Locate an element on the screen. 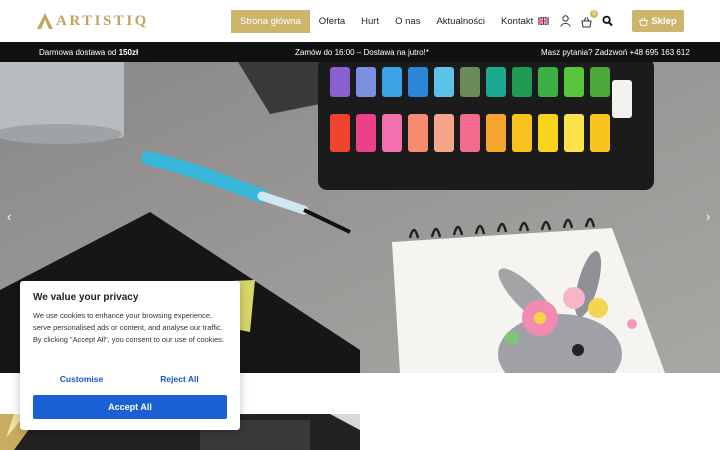 This screenshot has height=450, width=720. free-shipping-text: Darmowa dostawa od is located at coordinates (79, 52).